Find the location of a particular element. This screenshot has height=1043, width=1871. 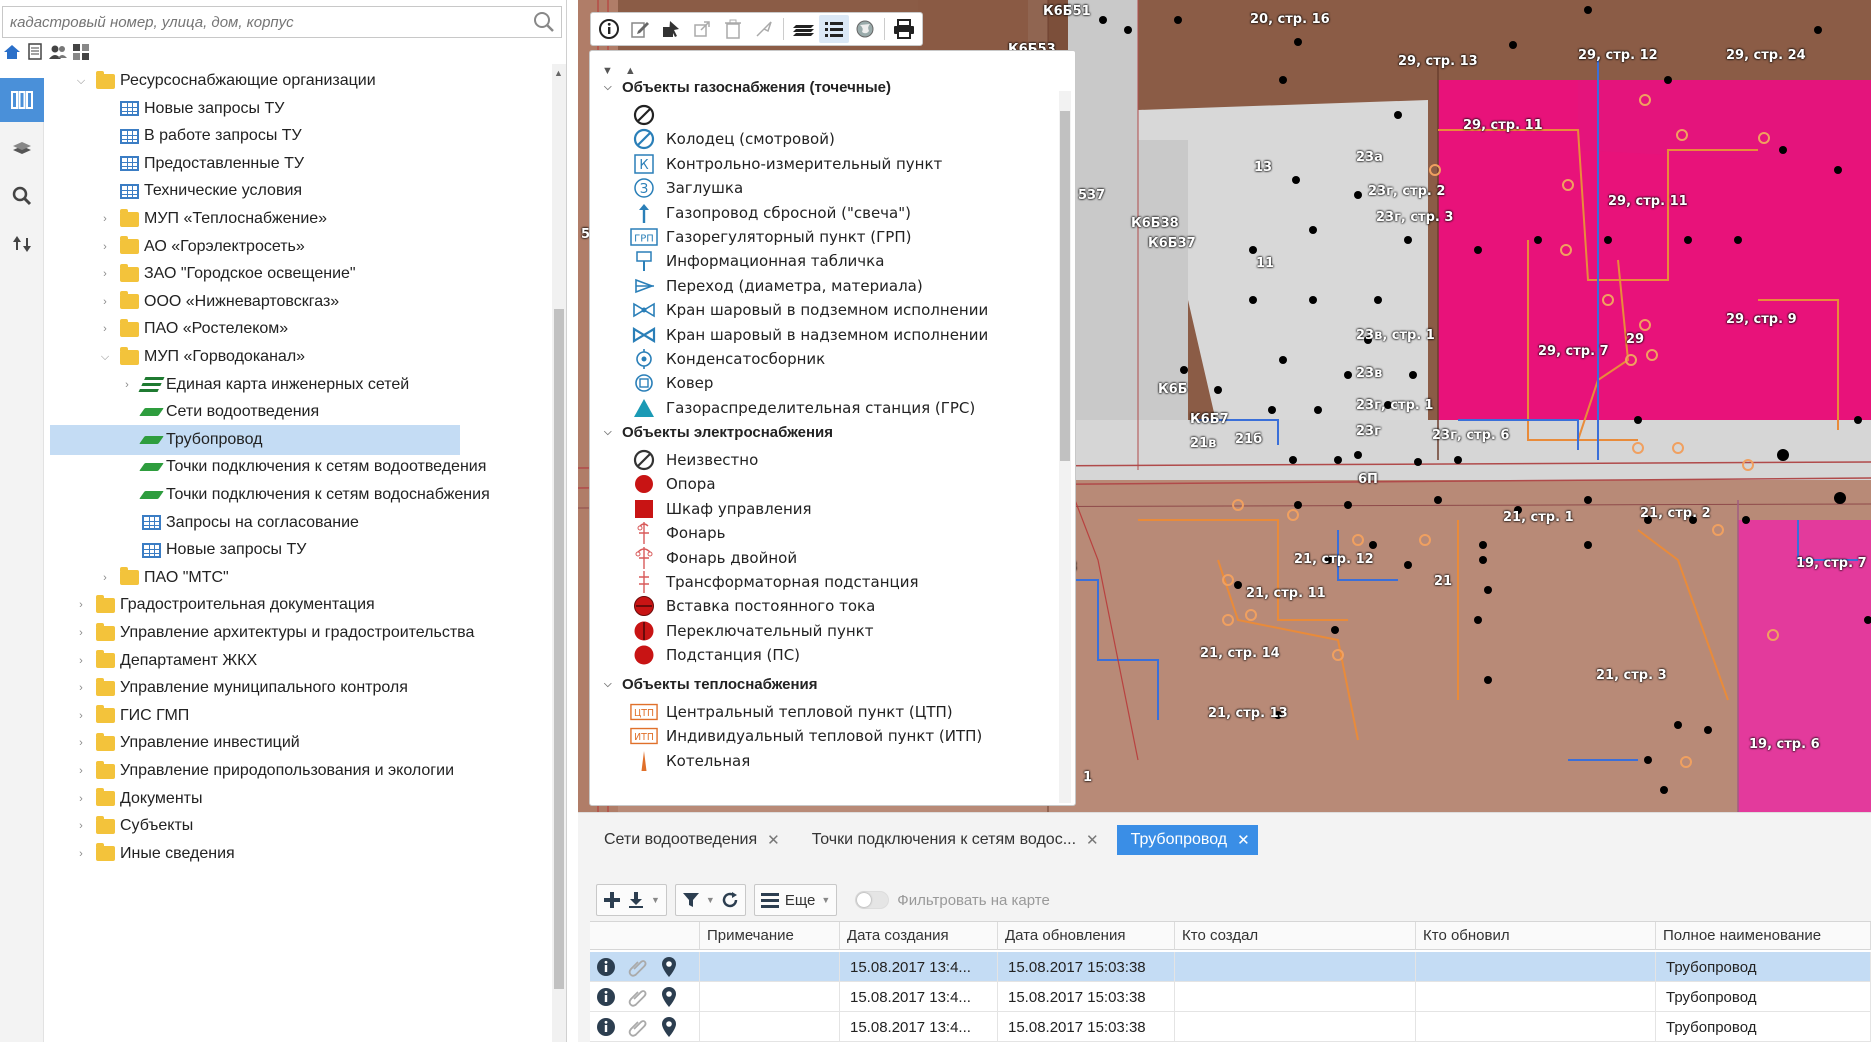

legend-section-header: ⌵ Объекты теплоснабжения is located at coordinates (711, 684).